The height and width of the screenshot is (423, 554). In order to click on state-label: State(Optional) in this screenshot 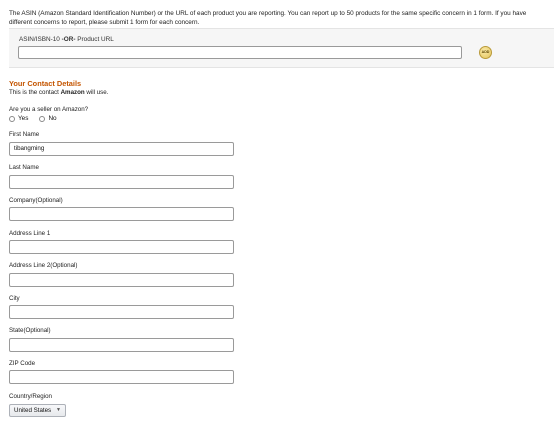, I will do `click(30, 330)`.